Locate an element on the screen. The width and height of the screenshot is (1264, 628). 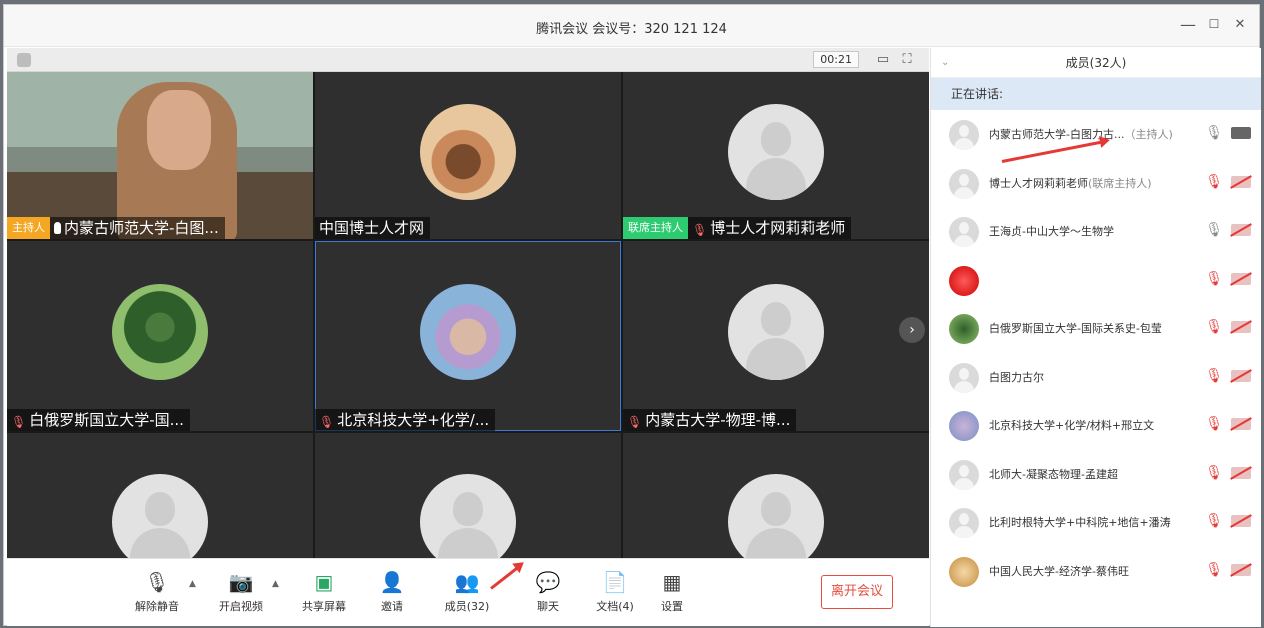
members-button: 👥 成员(32) is located at coordinates (467, 591).